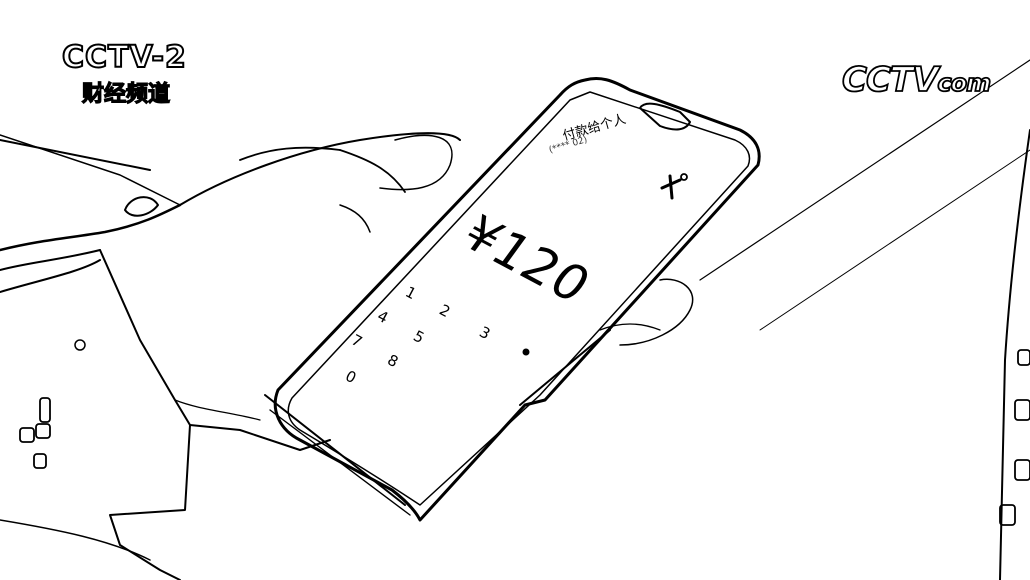 The width and height of the screenshot is (1030, 580). Describe the element at coordinates (124, 57) in the screenshot. I see `cctv2-channel-logo: CCTV-2` at that location.